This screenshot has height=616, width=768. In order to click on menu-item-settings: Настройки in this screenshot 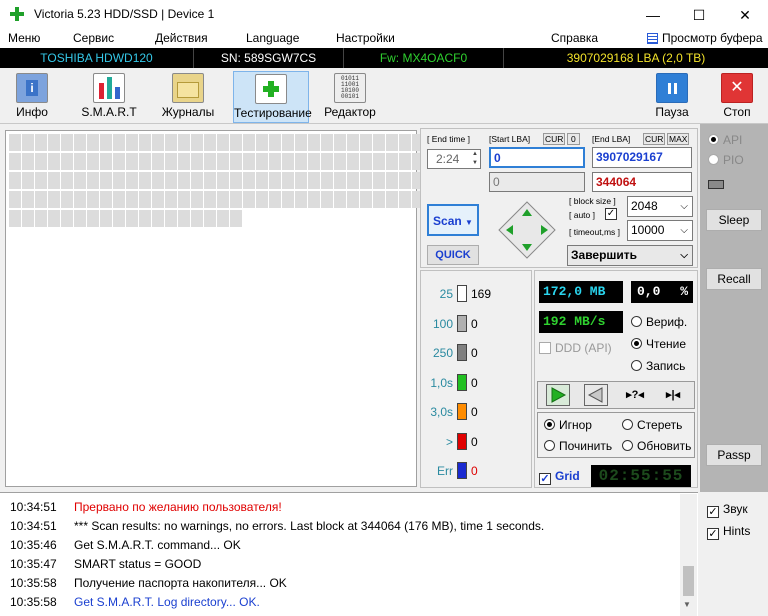, I will do `click(365, 38)`.